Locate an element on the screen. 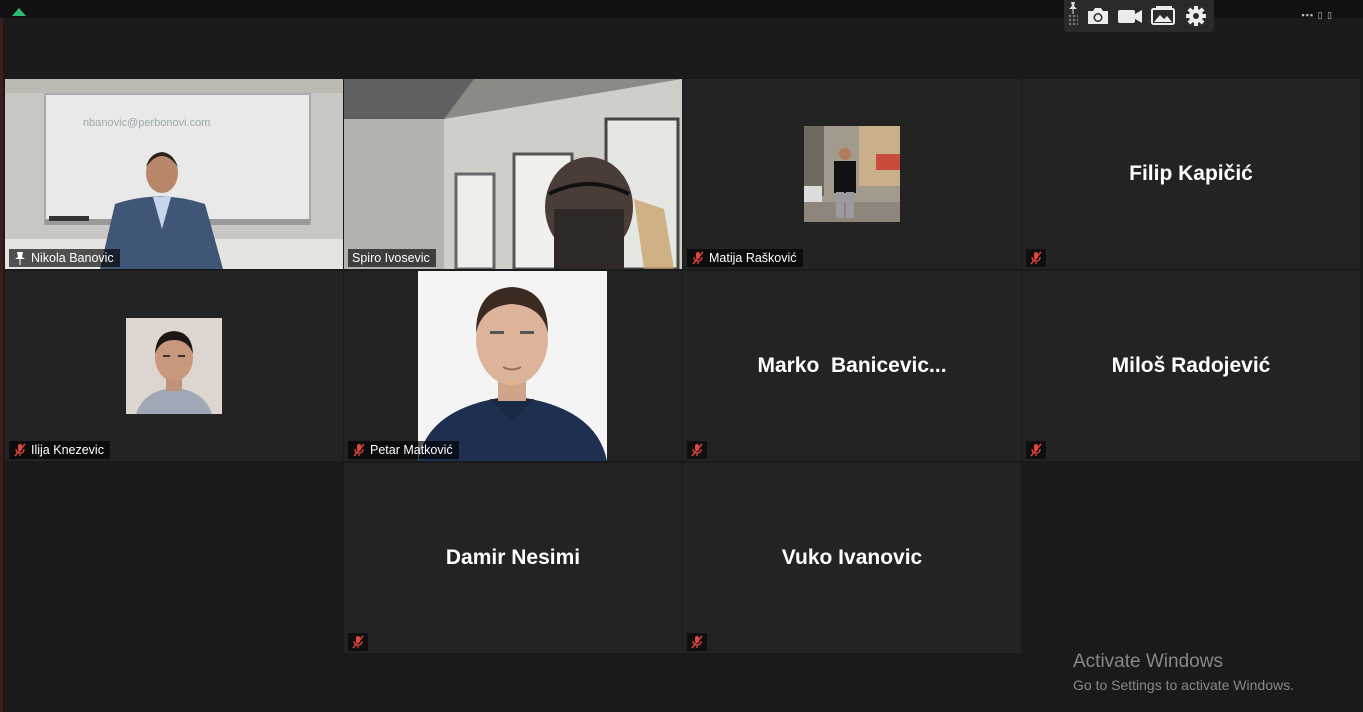  floating-toolbar is located at coordinates (1139, 16).